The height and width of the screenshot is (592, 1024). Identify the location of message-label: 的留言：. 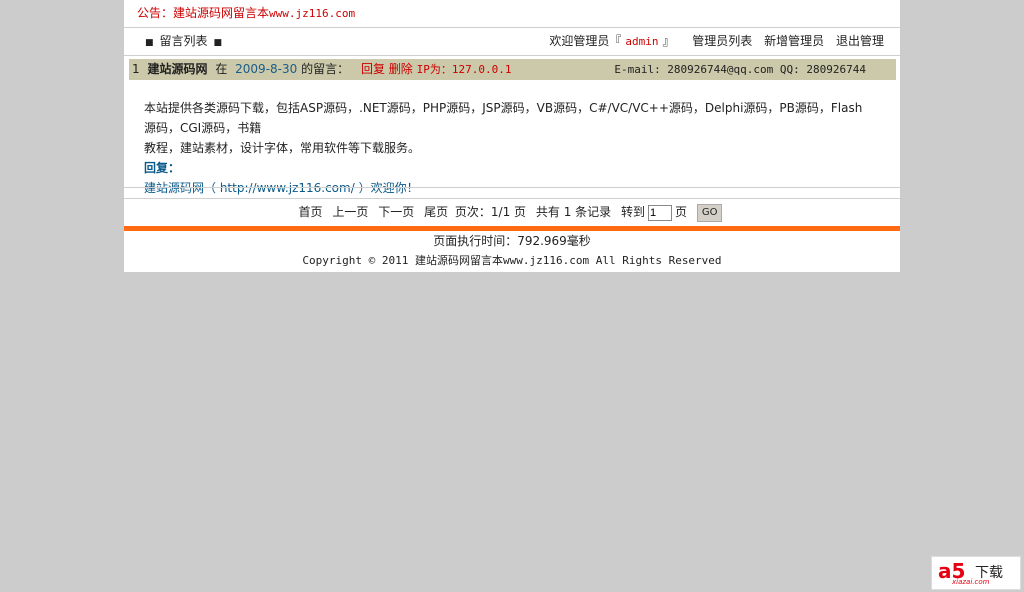
(325, 69).